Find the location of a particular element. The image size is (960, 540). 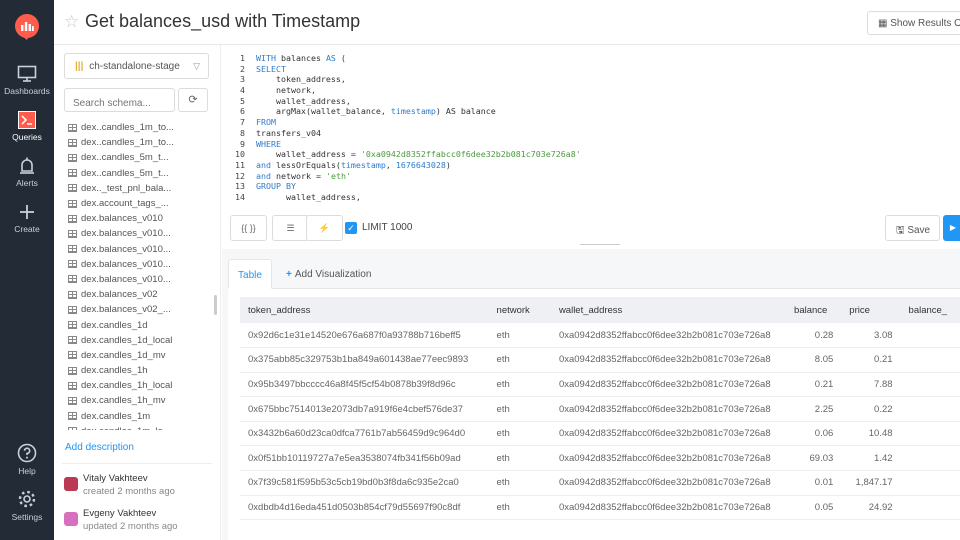

nav-queries-label: Queries is located at coordinates (27, 137).